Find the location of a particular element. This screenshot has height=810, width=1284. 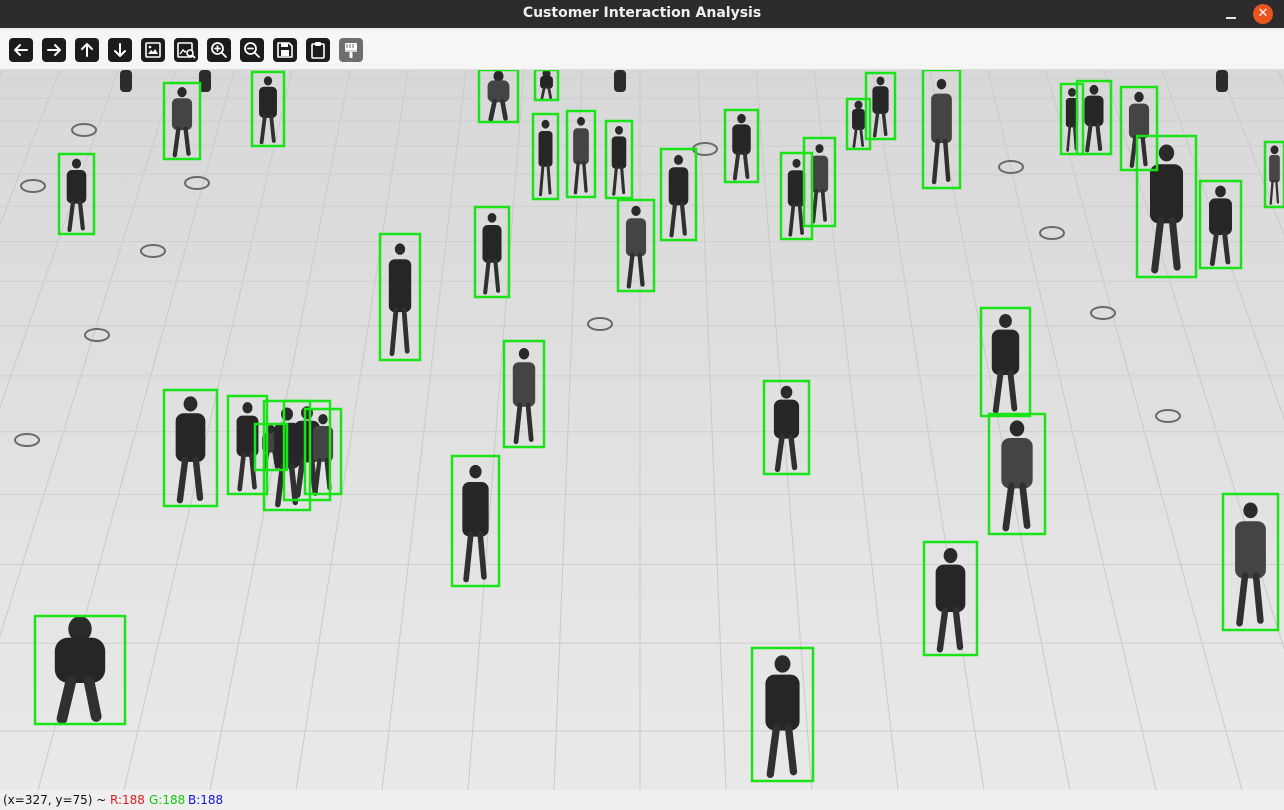

zoom-fit-button is located at coordinates (153, 50).